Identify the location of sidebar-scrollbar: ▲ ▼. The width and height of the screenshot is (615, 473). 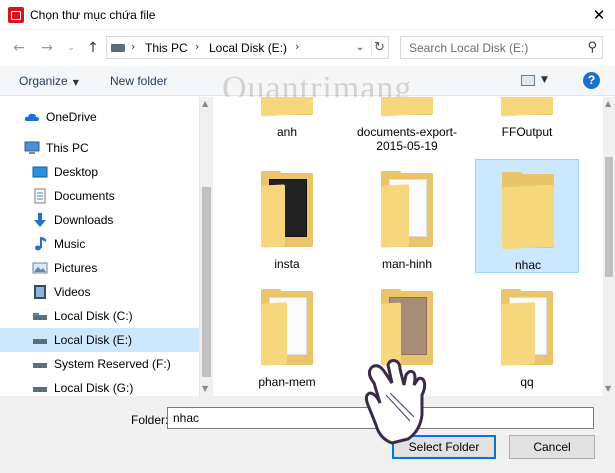
(206, 246).